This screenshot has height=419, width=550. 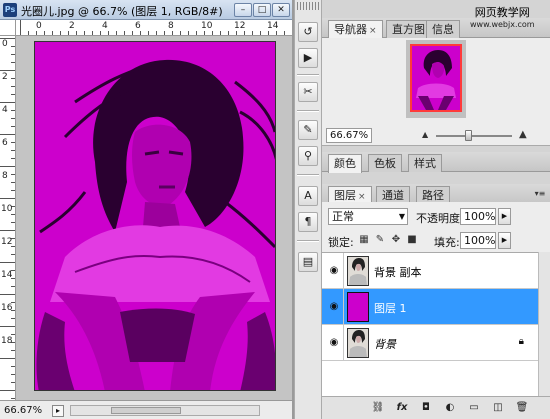 What do you see at coordinates (401, 216) in the screenshot?
I see `chevron-down-icon: ▼` at bounding box center [401, 216].